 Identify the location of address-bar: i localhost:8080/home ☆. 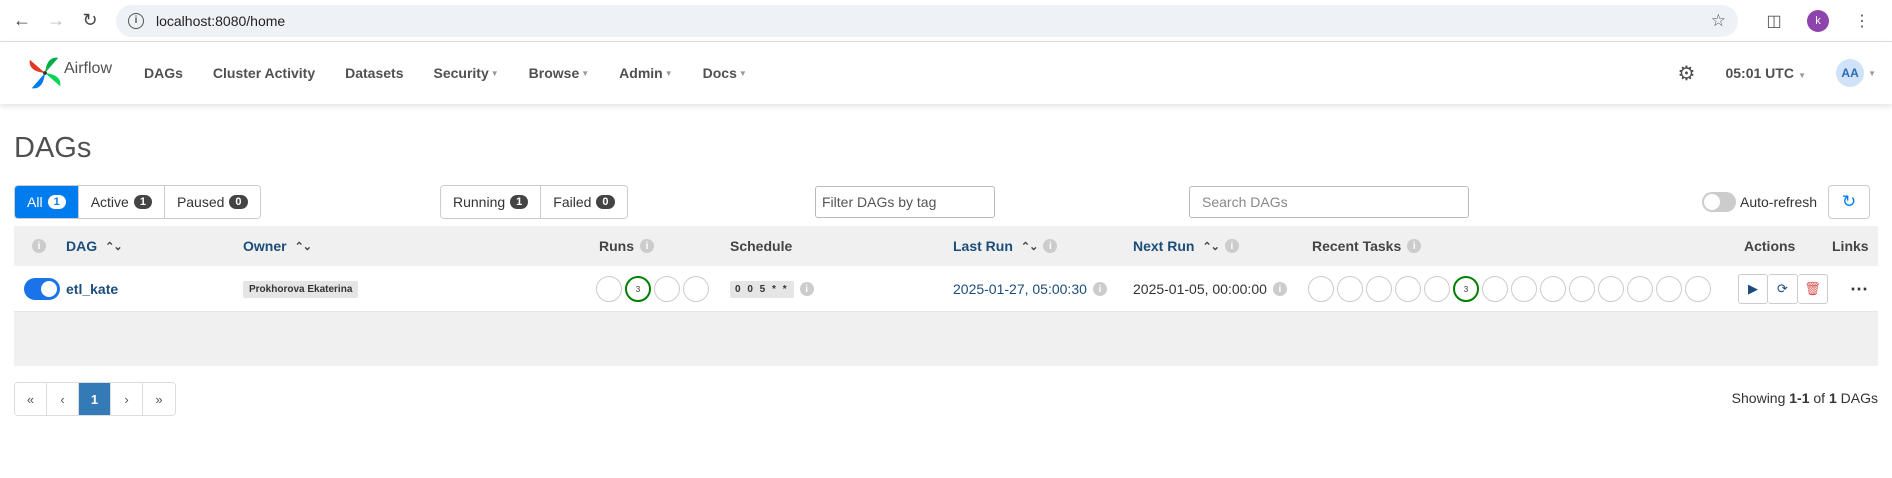
(927, 20).